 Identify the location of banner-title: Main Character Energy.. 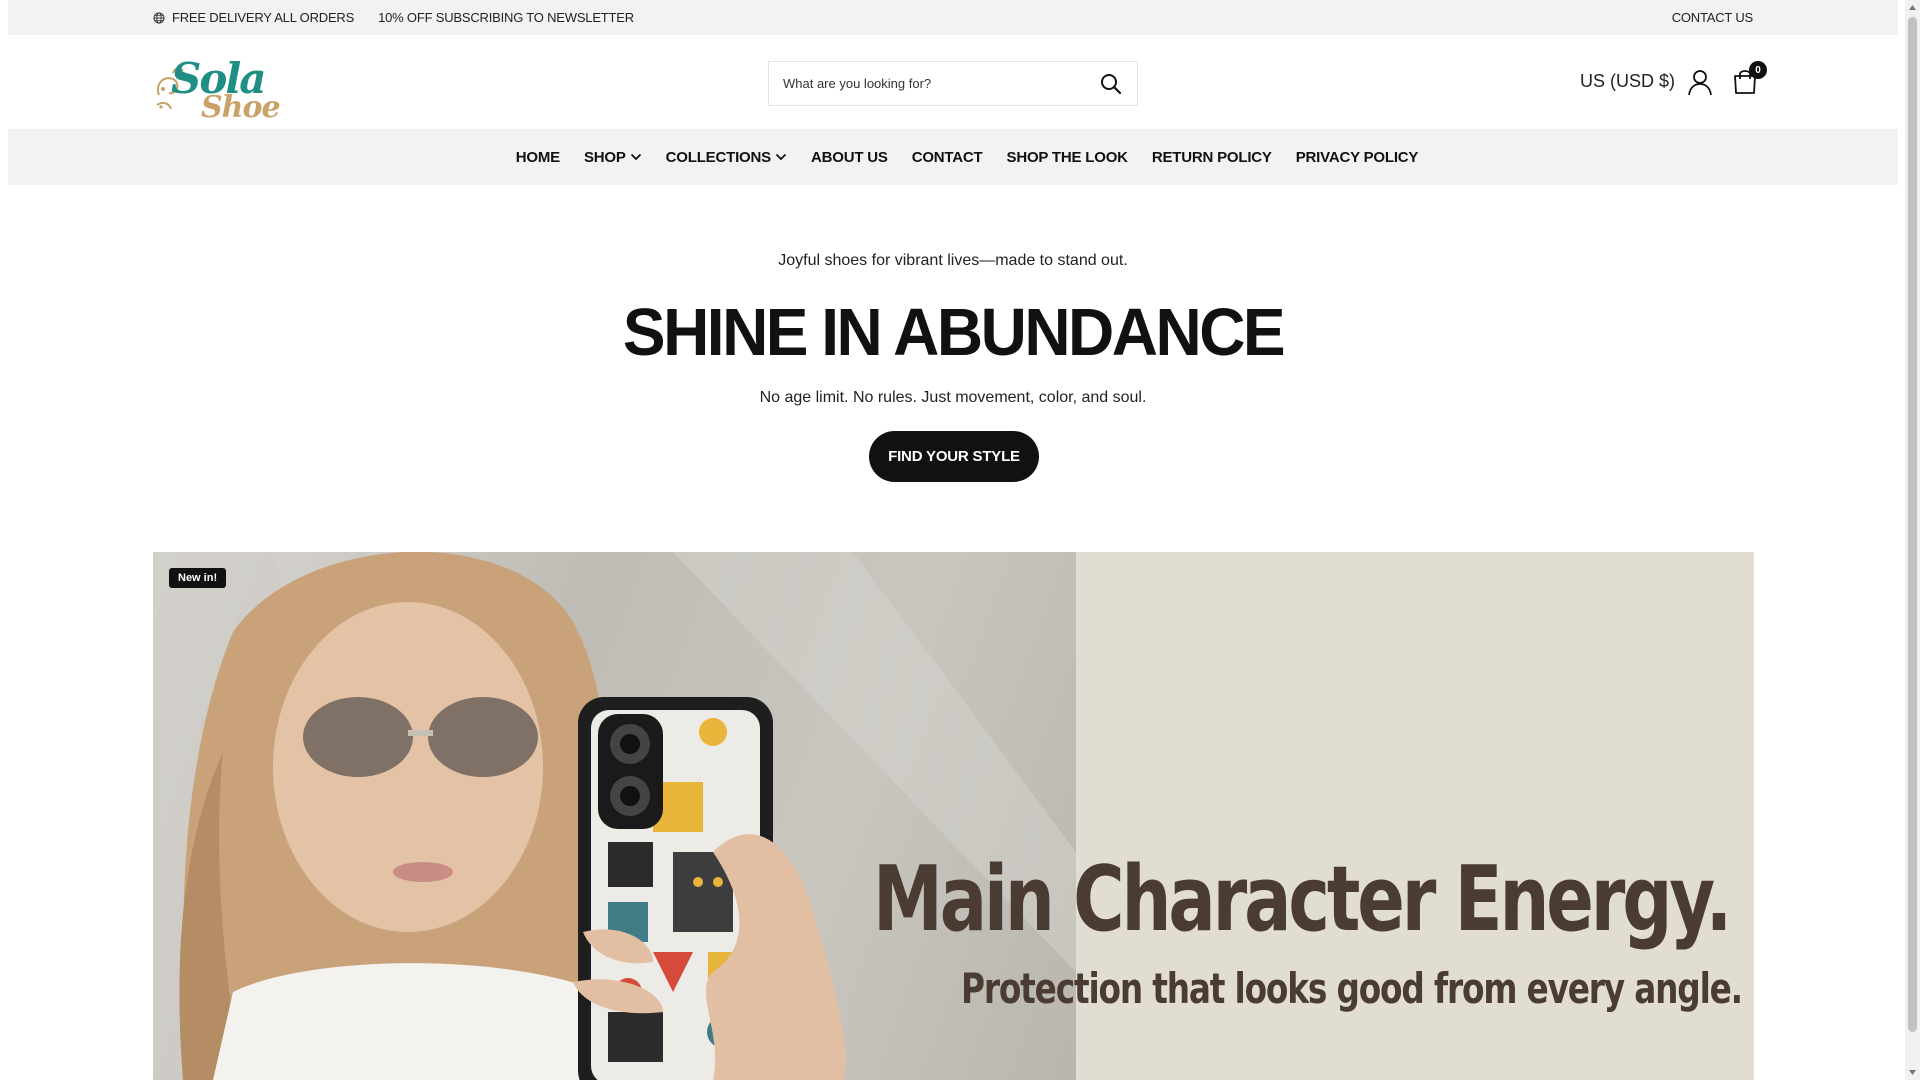
(1302, 899).